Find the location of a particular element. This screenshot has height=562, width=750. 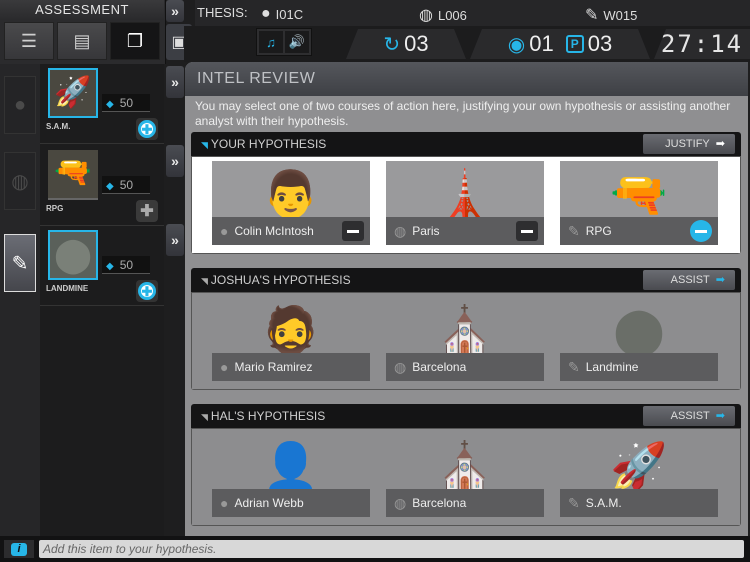

suspect-name: Adrian Webb is located at coordinates (269, 503).